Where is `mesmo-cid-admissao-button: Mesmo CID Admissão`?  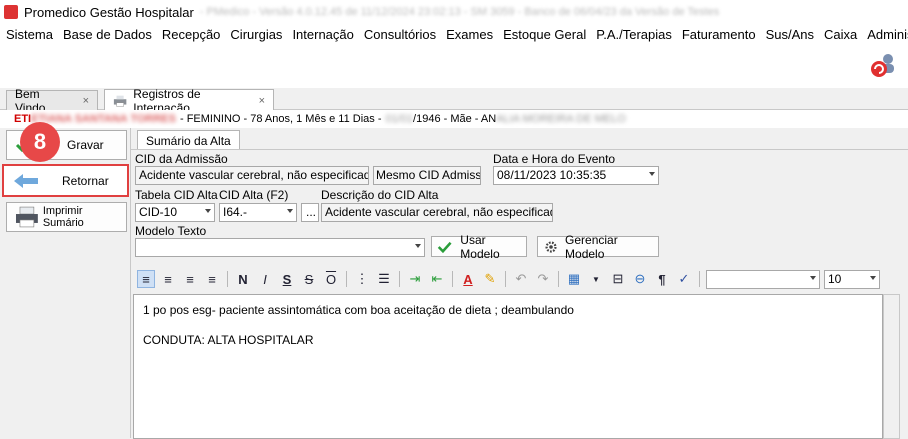 mesmo-cid-admissao-button: Mesmo CID Admissão is located at coordinates (427, 175).